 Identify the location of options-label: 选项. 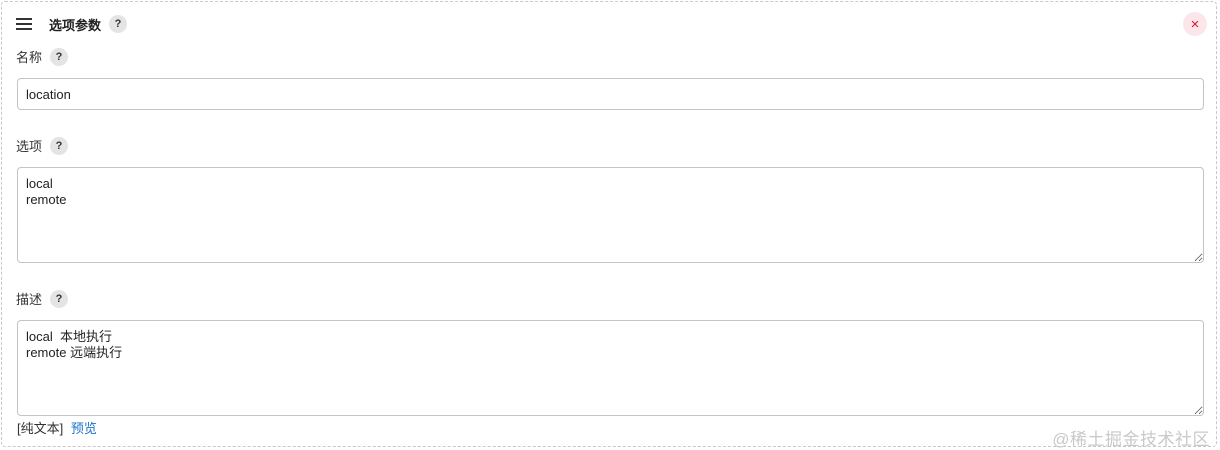
(29, 146).